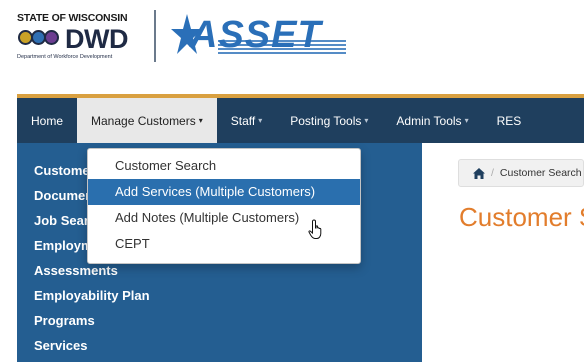 The width and height of the screenshot is (584, 362). What do you see at coordinates (243, 120) in the screenshot?
I see `nav-staff-label: Staff` at bounding box center [243, 120].